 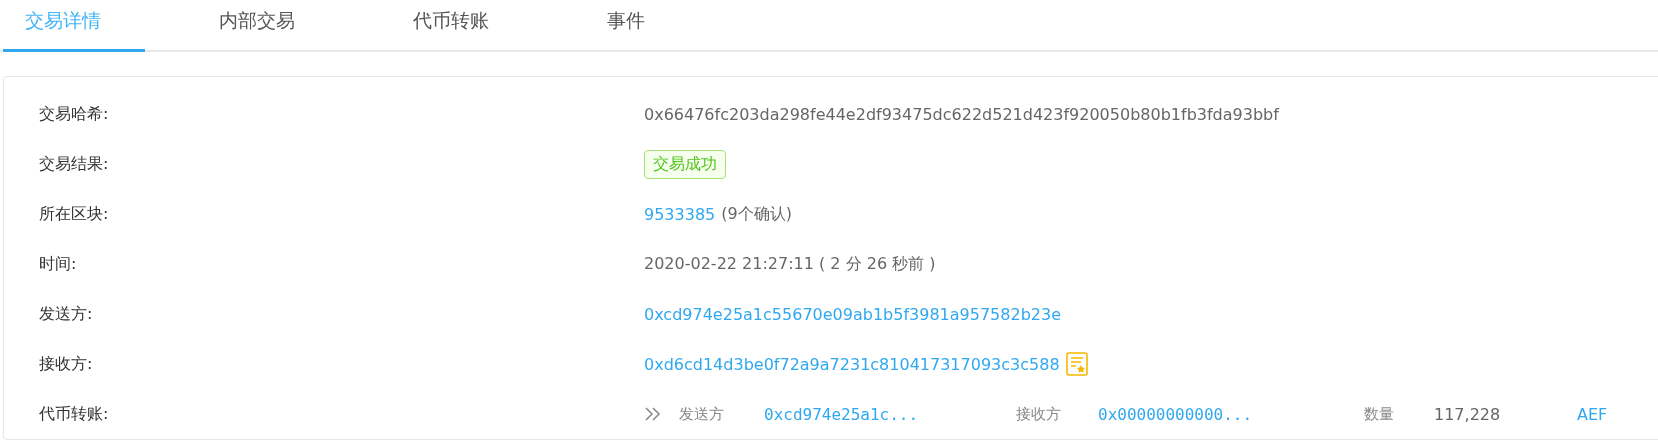 What do you see at coordinates (74, 414) in the screenshot?
I see `field-label: 代币转账:` at bounding box center [74, 414].